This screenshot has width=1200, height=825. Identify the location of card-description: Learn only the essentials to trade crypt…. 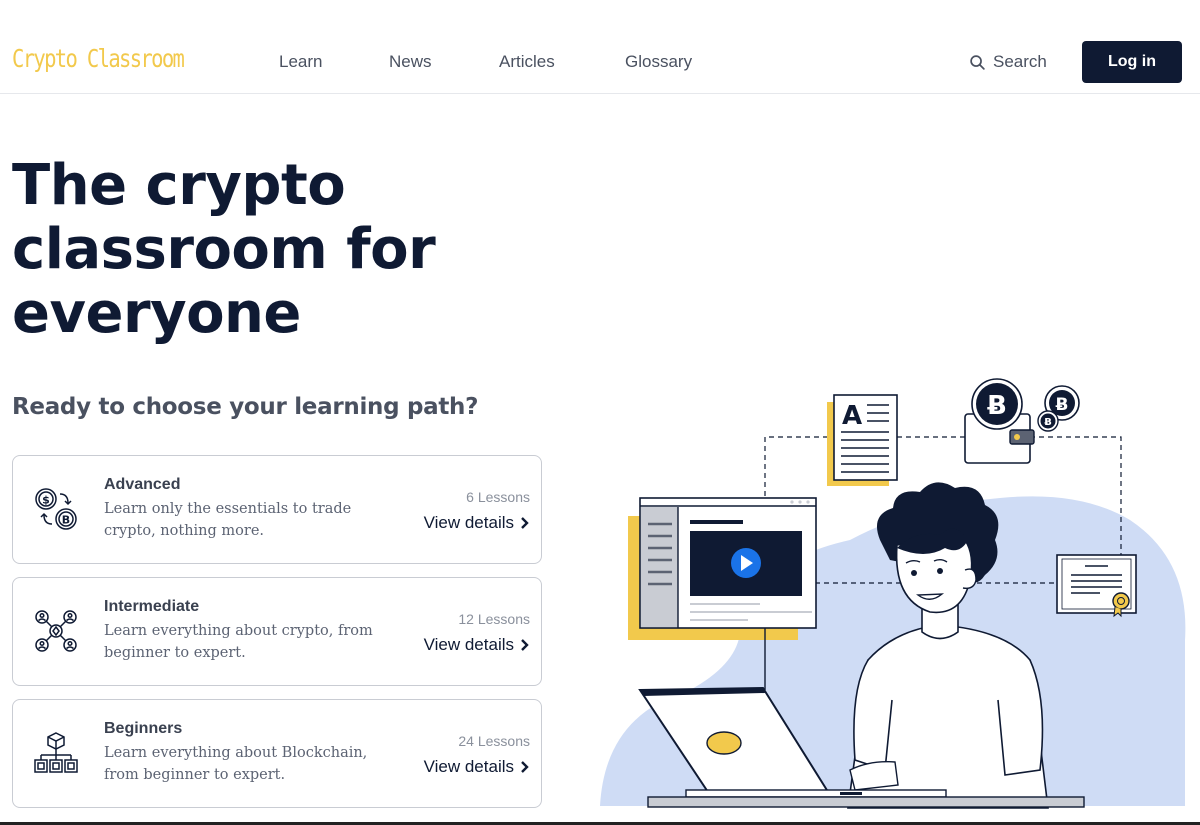
(228, 520).